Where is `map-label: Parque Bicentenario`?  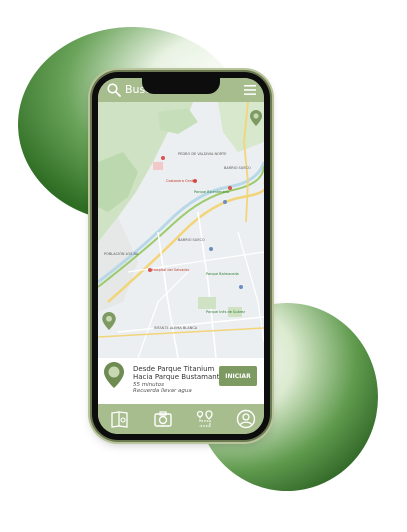
map-label: Parque Bicentenario is located at coordinates (212, 192).